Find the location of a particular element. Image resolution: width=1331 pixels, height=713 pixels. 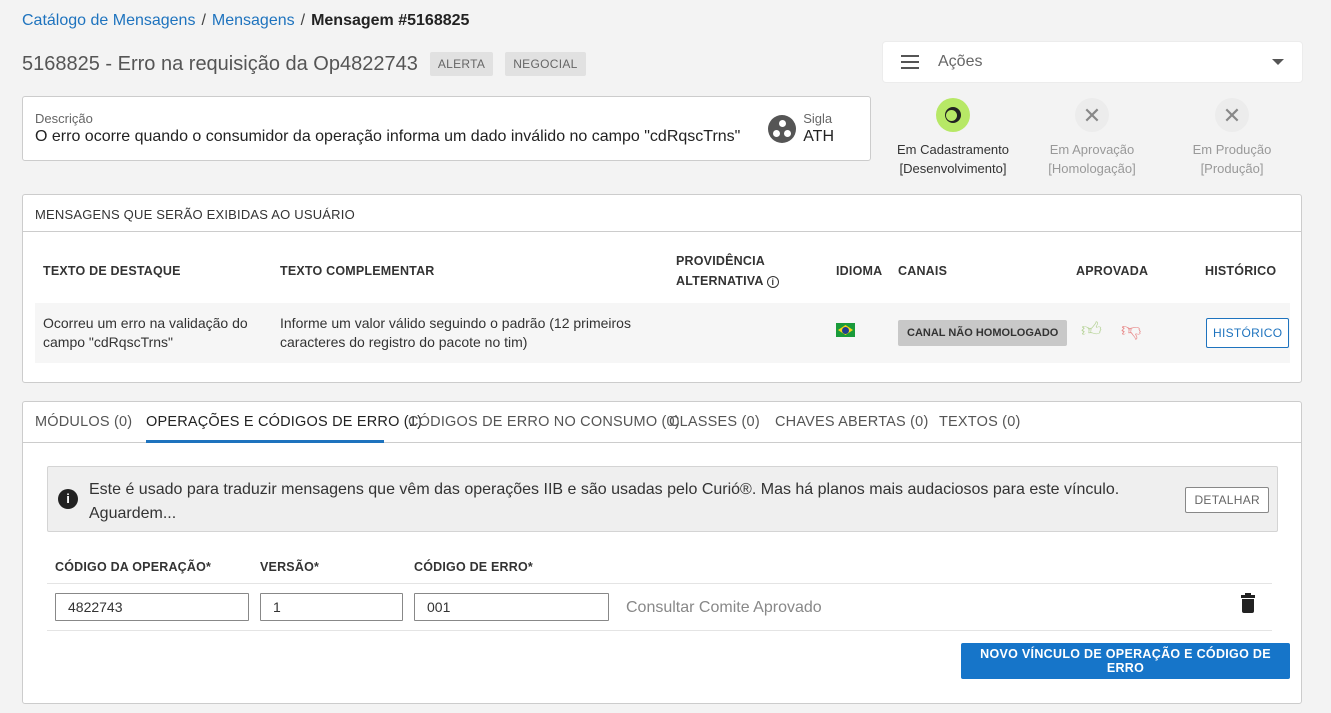

thumbs-up-icon: 👍︎ is located at coordinates (1091, 330).